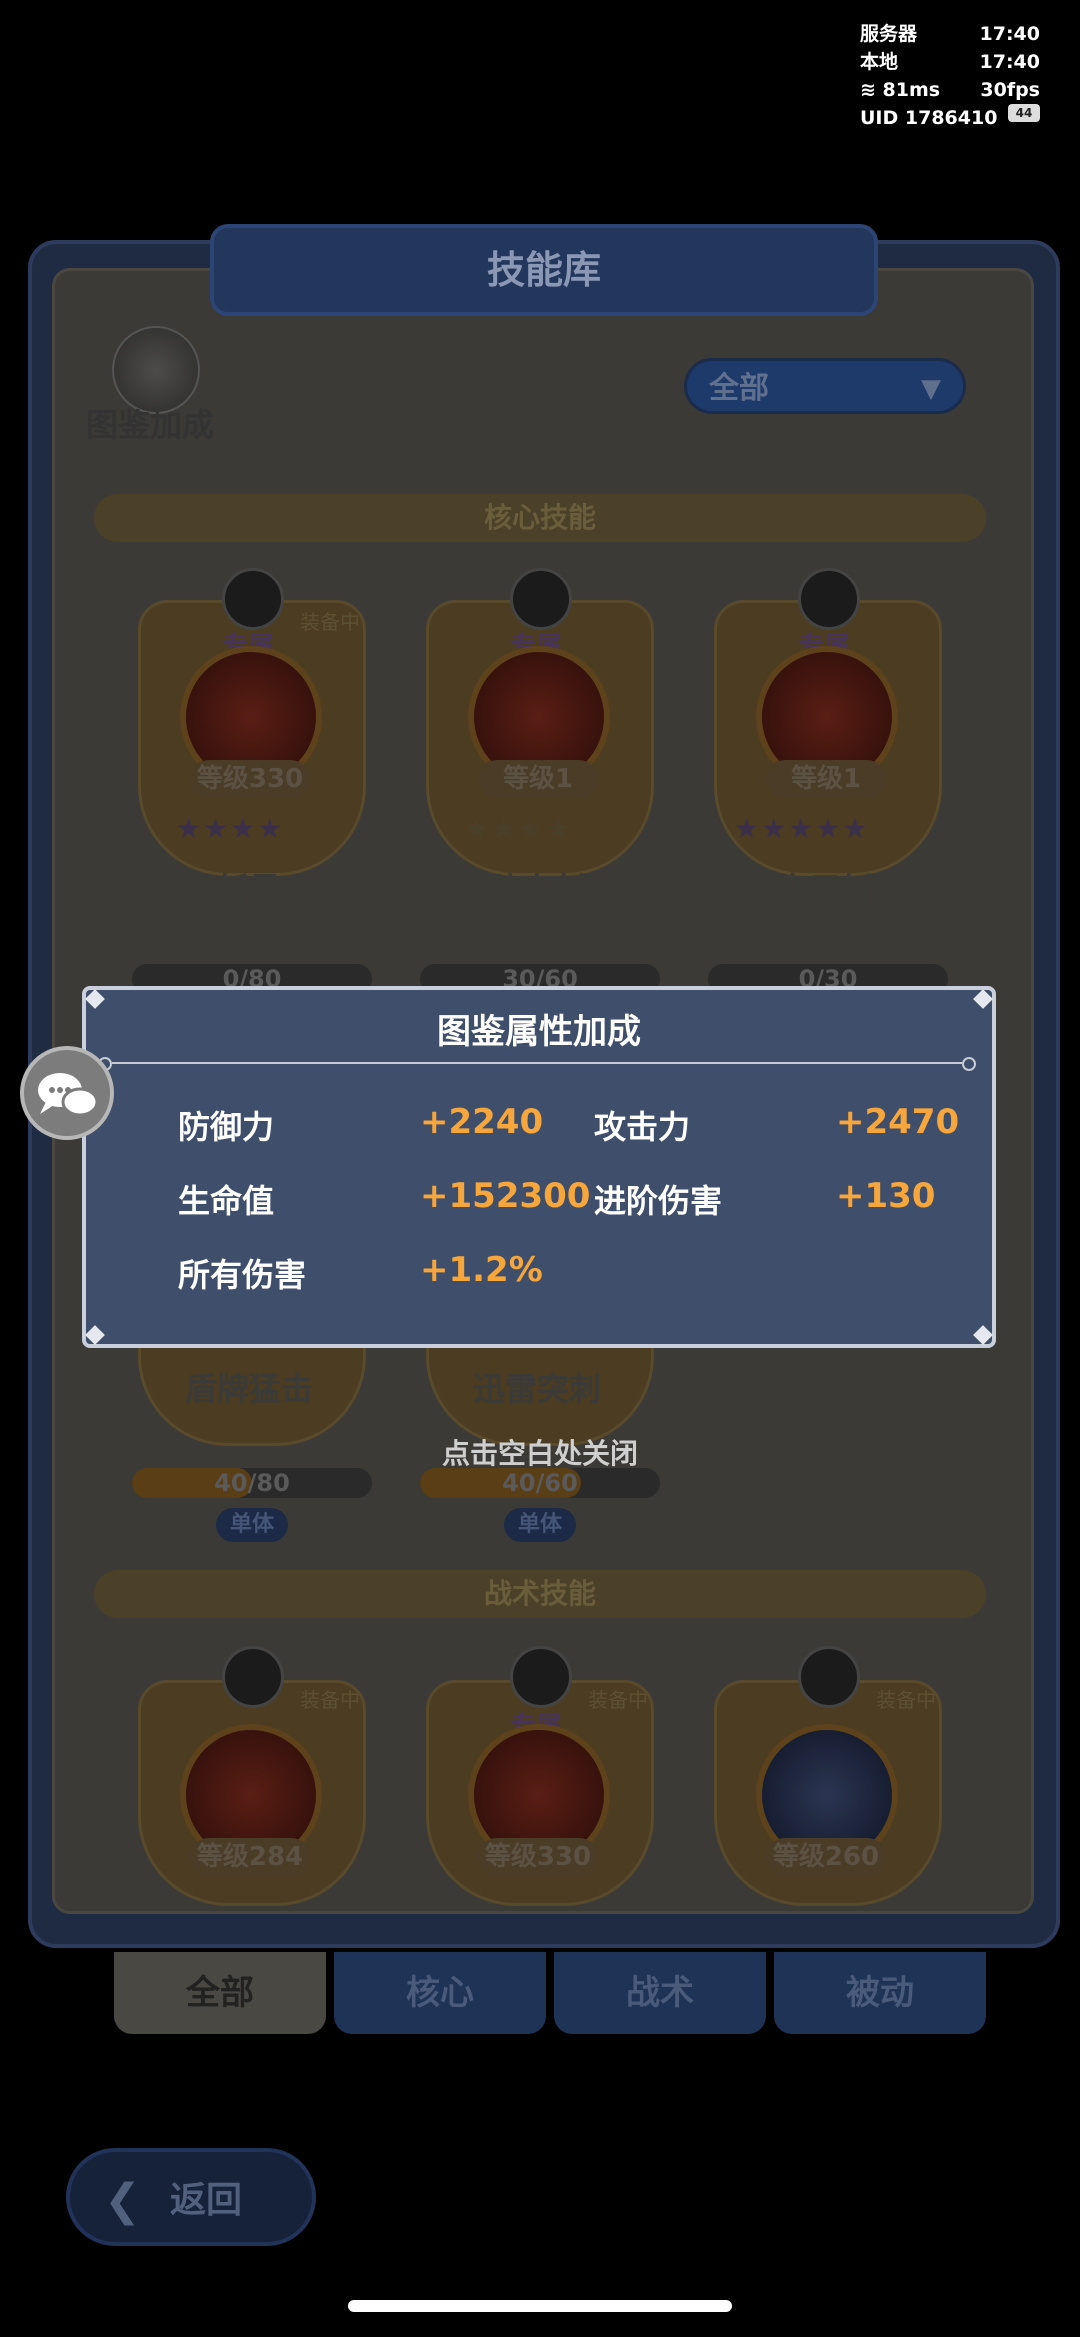 Image resolution: width=1080 pixels, height=2337 pixels. What do you see at coordinates (889, 34) in the screenshot?
I see `server-label: 服务器` at bounding box center [889, 34].